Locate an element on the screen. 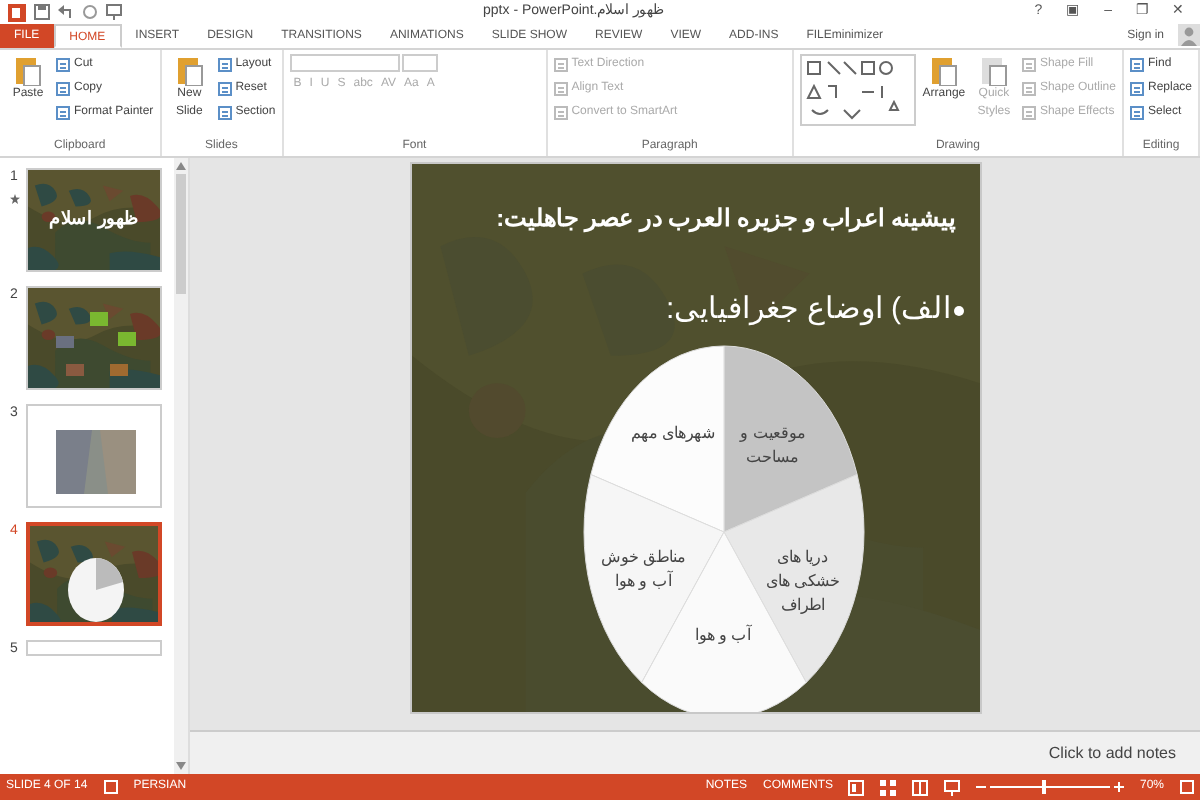 Image resolution: width=1200 pixels, height=800 pixels. scroll-down-icon is located at coordinates (181, 766).